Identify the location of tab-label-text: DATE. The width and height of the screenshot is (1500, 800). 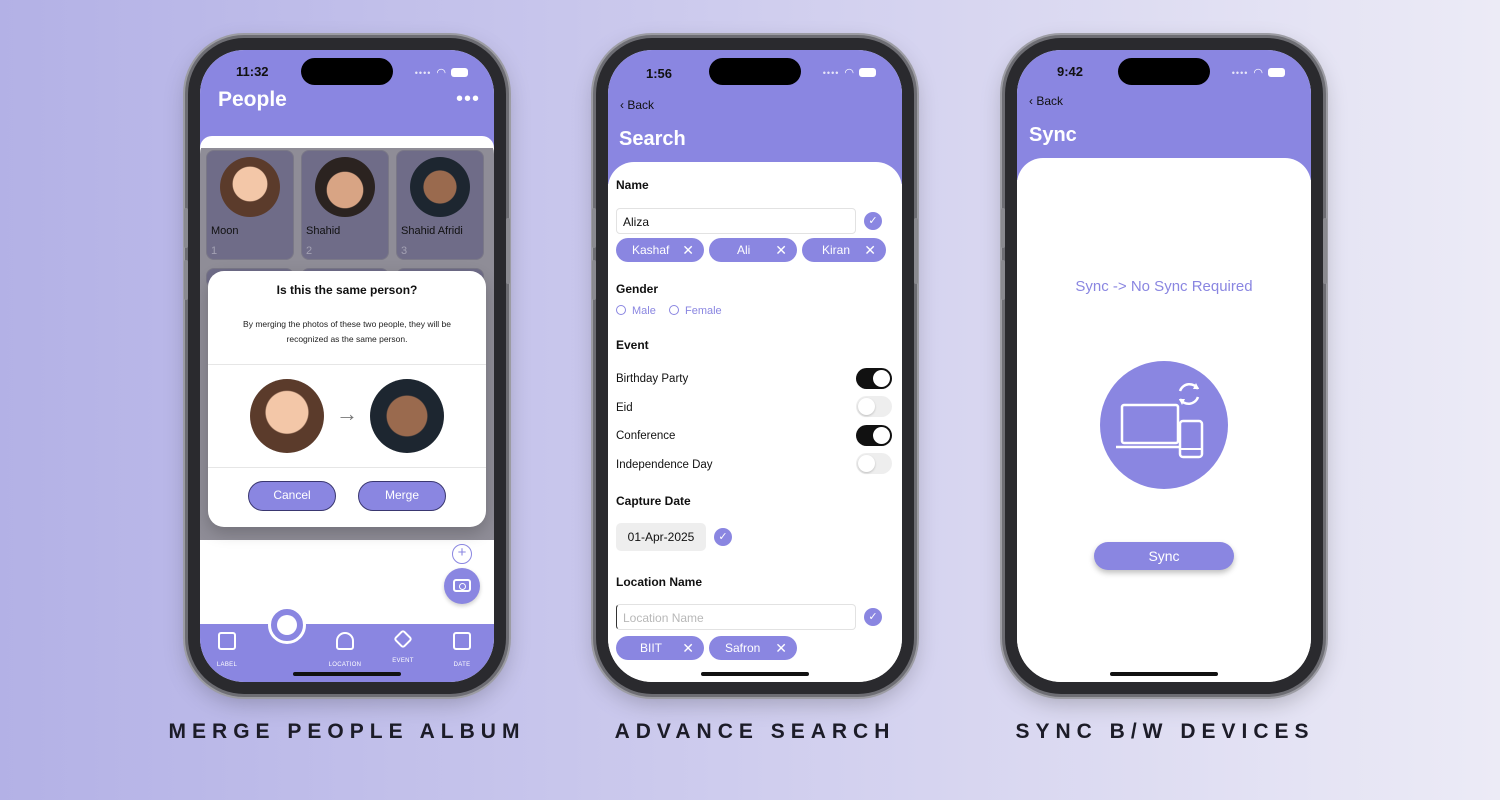
(462, 665).